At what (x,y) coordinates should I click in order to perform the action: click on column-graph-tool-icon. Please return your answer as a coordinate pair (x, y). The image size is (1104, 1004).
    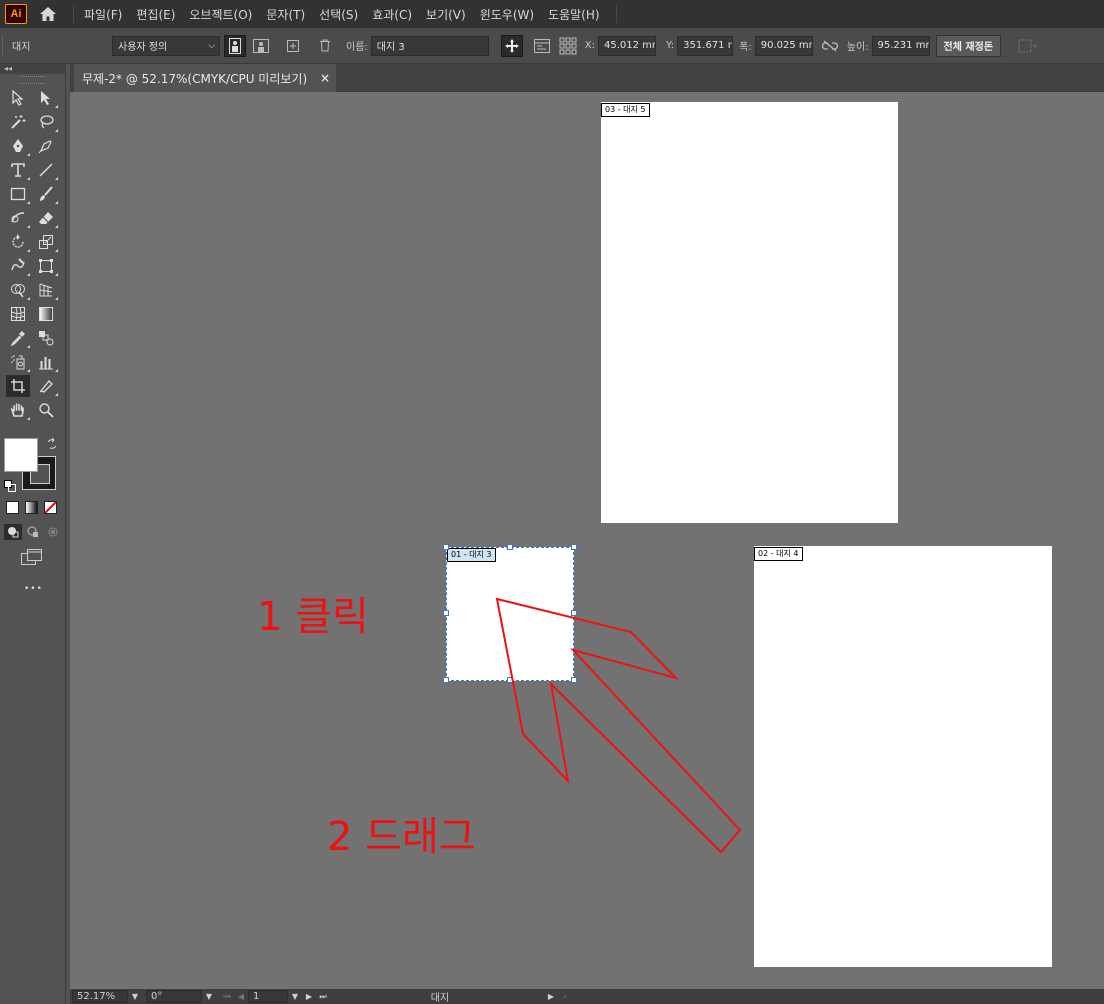
    Looking at the image, I should click on (46, 362).